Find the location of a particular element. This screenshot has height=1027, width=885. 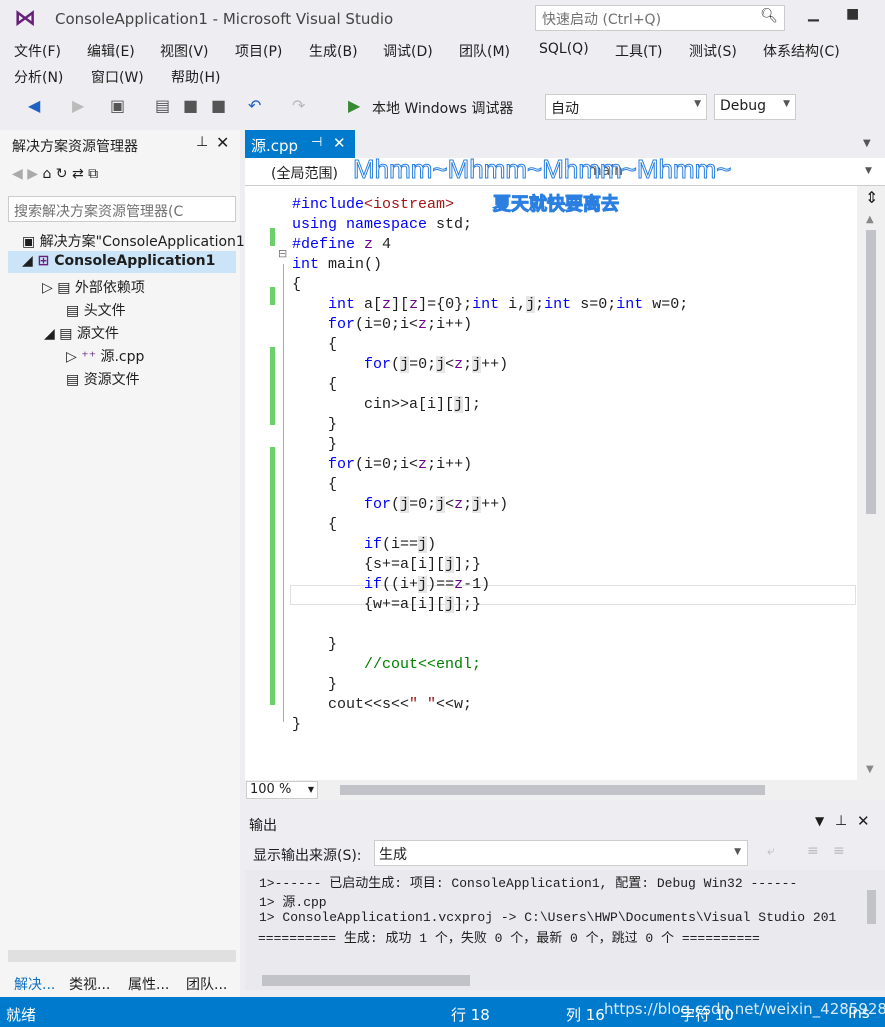

undo-icon: ↶ is located at coordinates (254, 105).